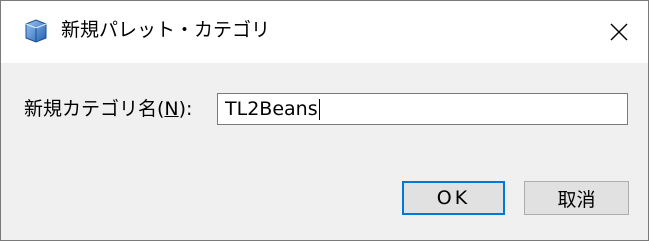  Describe the element at coordinates (576, 198) in the screenshot. I see `cancel-button: 取消` at that location.